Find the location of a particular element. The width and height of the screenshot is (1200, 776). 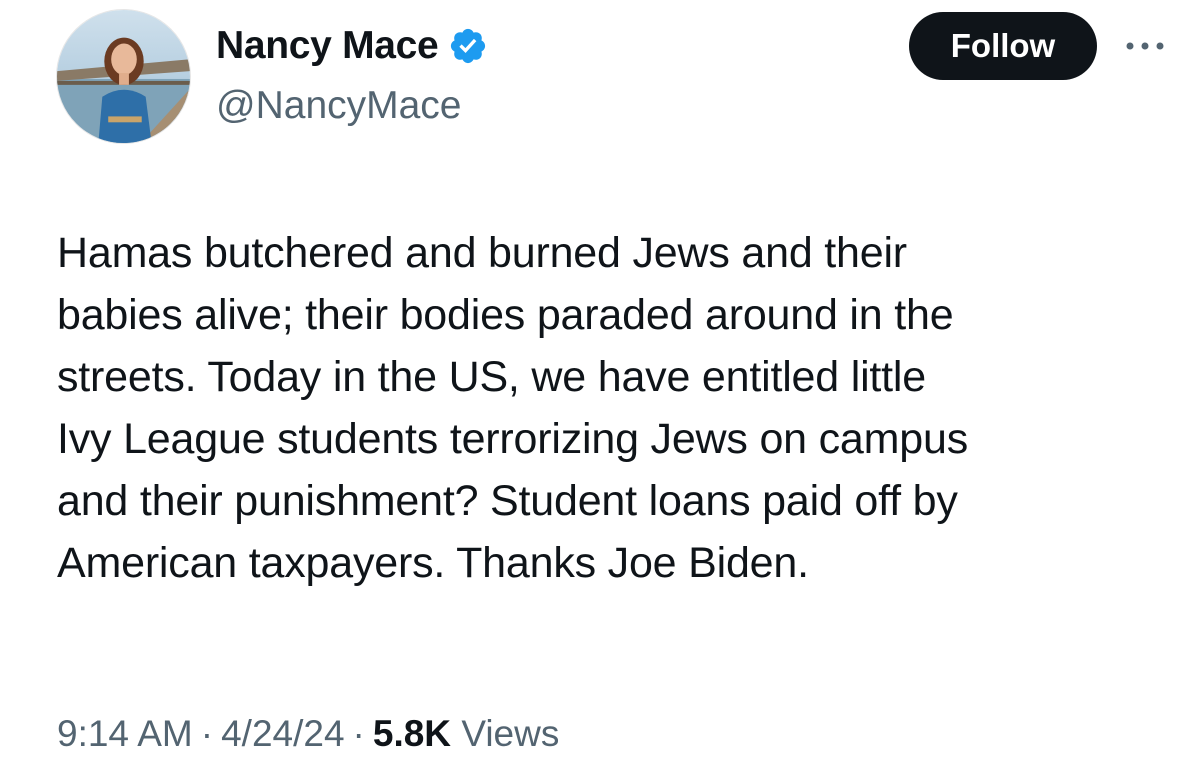

avatar is located at coordinates (123, 76).